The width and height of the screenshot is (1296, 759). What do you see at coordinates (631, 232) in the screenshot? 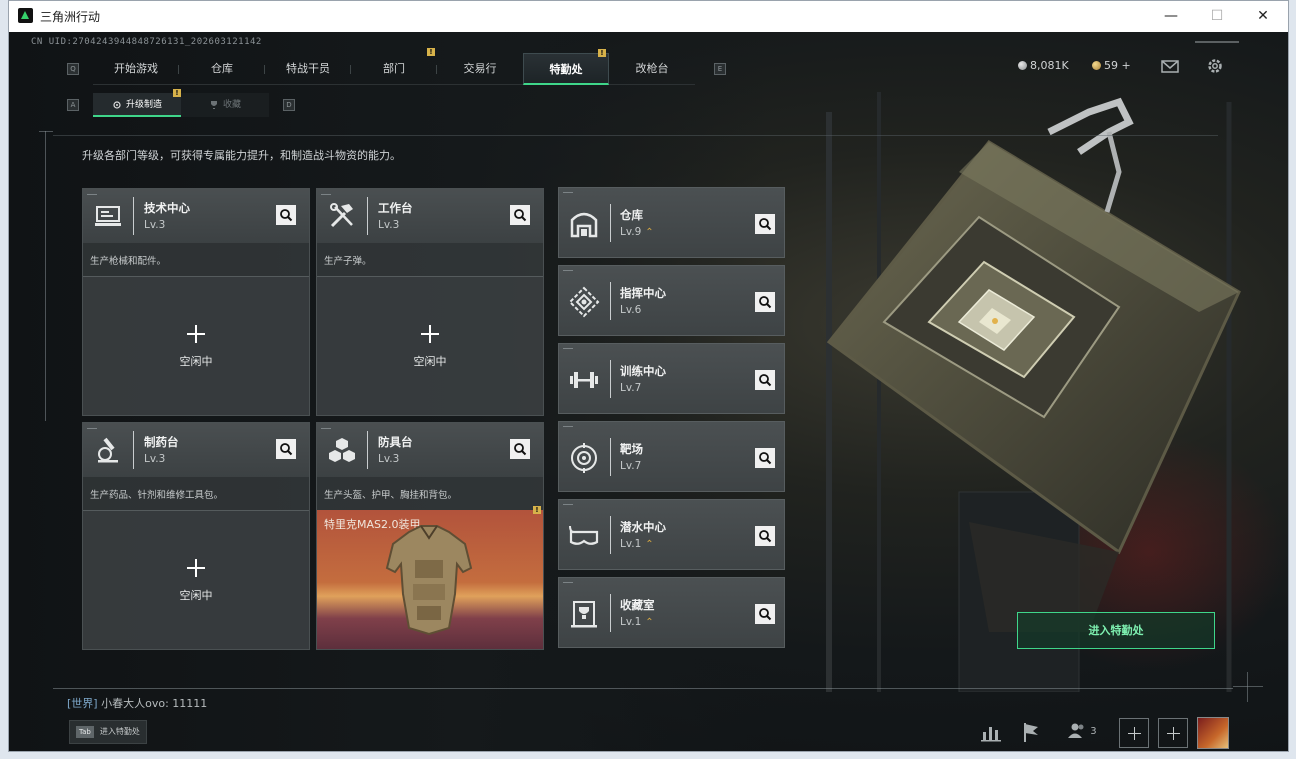
I see `facility-level: Lv.9` at bounding box center [631, 232].